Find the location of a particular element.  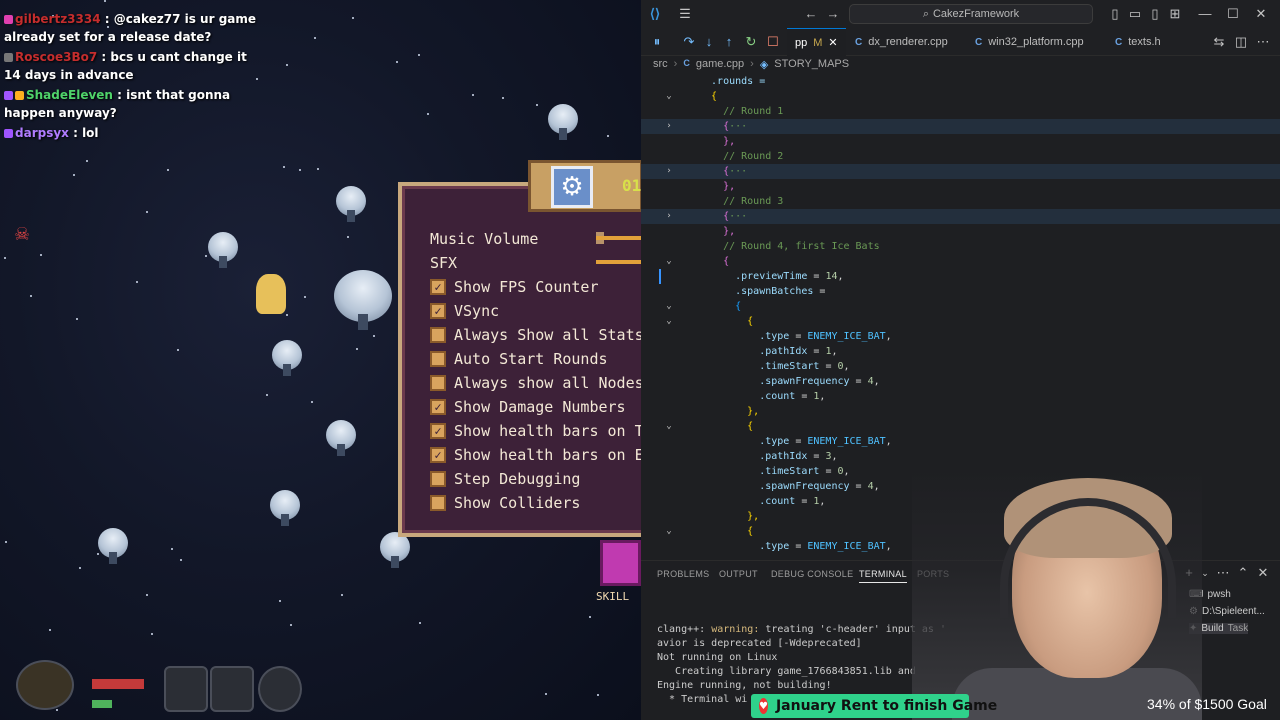

breadcrumb-symbol: STORY_MAPS is located at coordinates (811, 65).